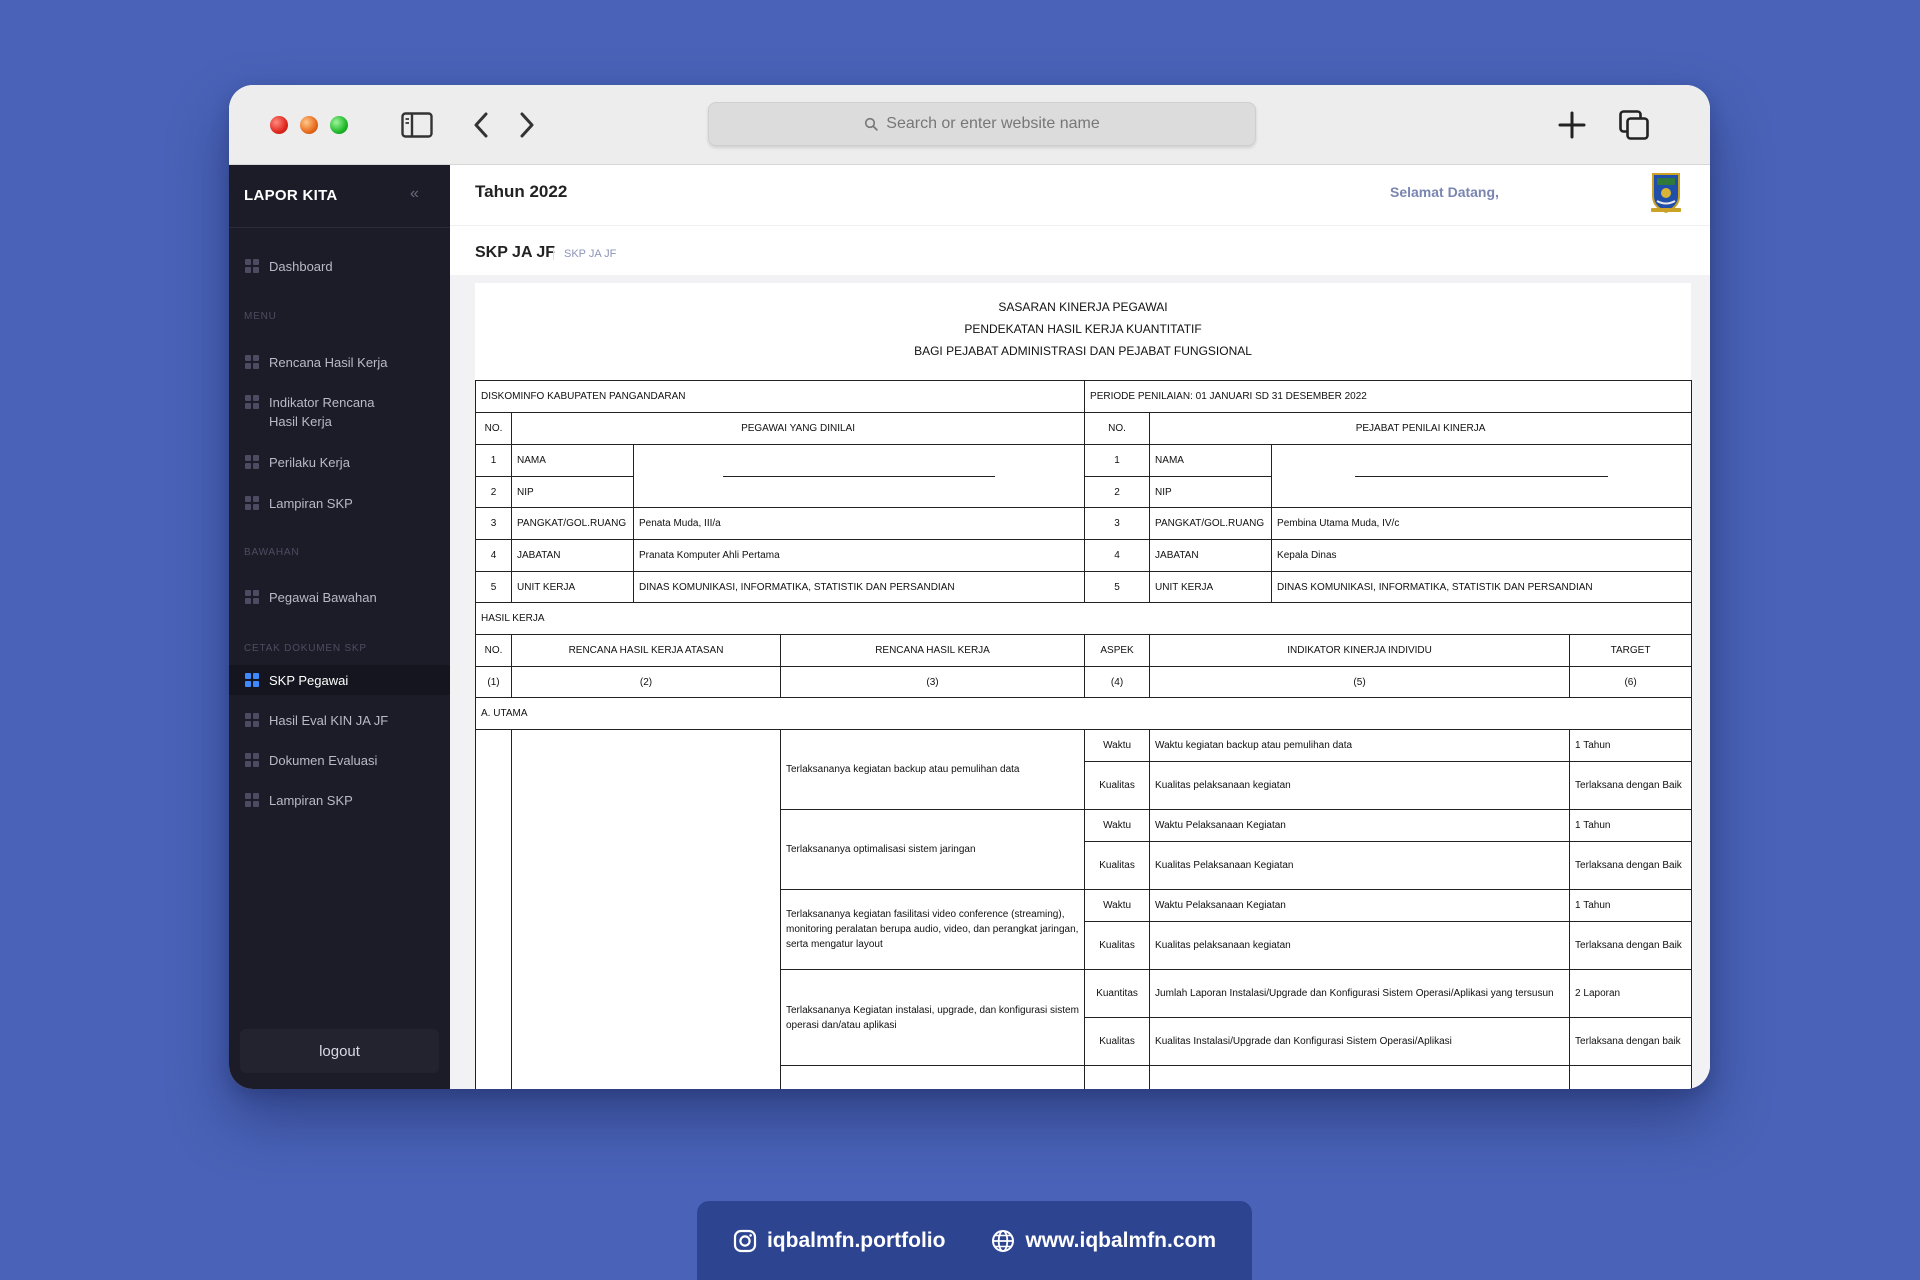 Image resolution: width=1920 pixels, height=1280 pixels. I want to click on sidebar-item-label: Lampiran SKP, so click(311, 503).